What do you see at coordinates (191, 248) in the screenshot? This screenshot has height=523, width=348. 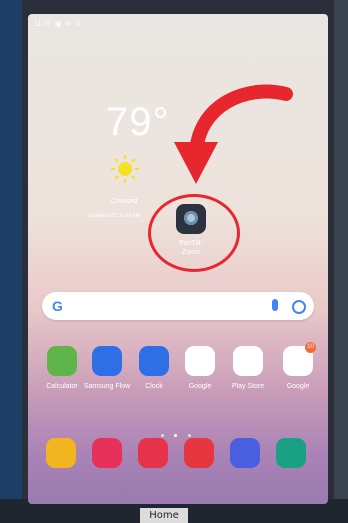 I see `app-label: PanTilt- Zoom` at bounding box center [191, 248].